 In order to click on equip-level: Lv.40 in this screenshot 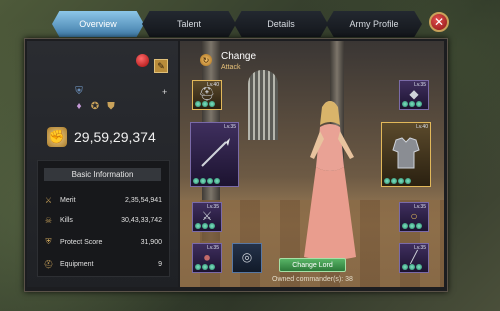, I will do `click(422, 127)`.